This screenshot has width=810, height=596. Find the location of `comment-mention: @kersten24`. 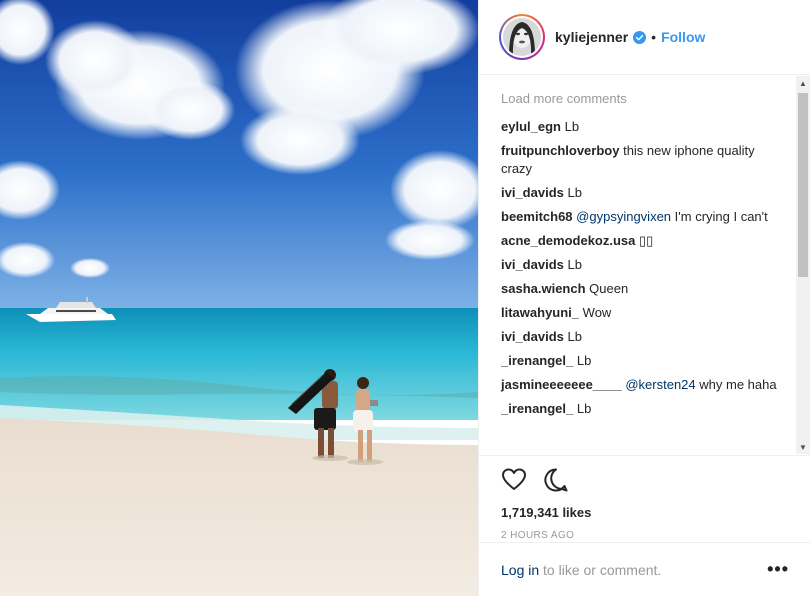

comment-mention: @kersten24 is located at coordinates (660, 384).